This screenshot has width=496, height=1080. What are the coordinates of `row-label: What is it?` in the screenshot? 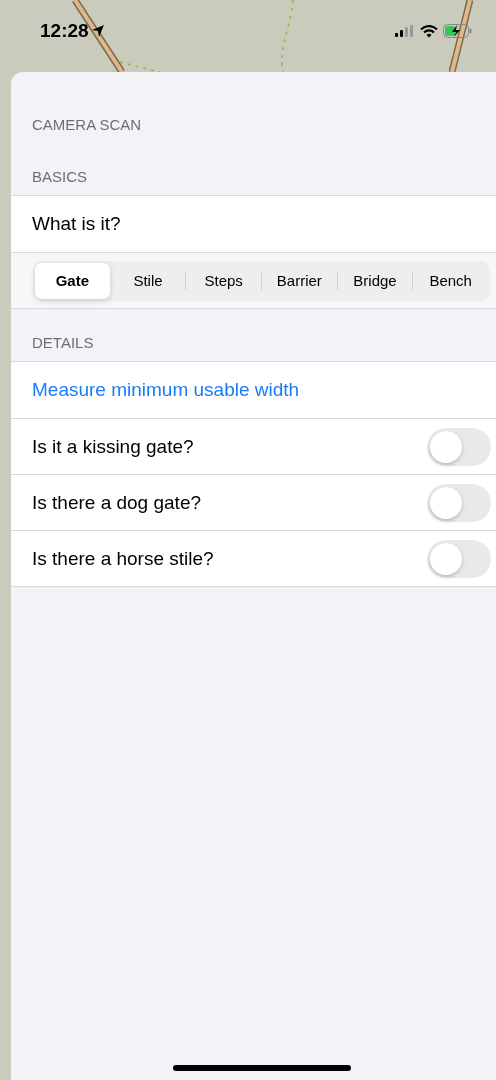 It's located at (76, 224).